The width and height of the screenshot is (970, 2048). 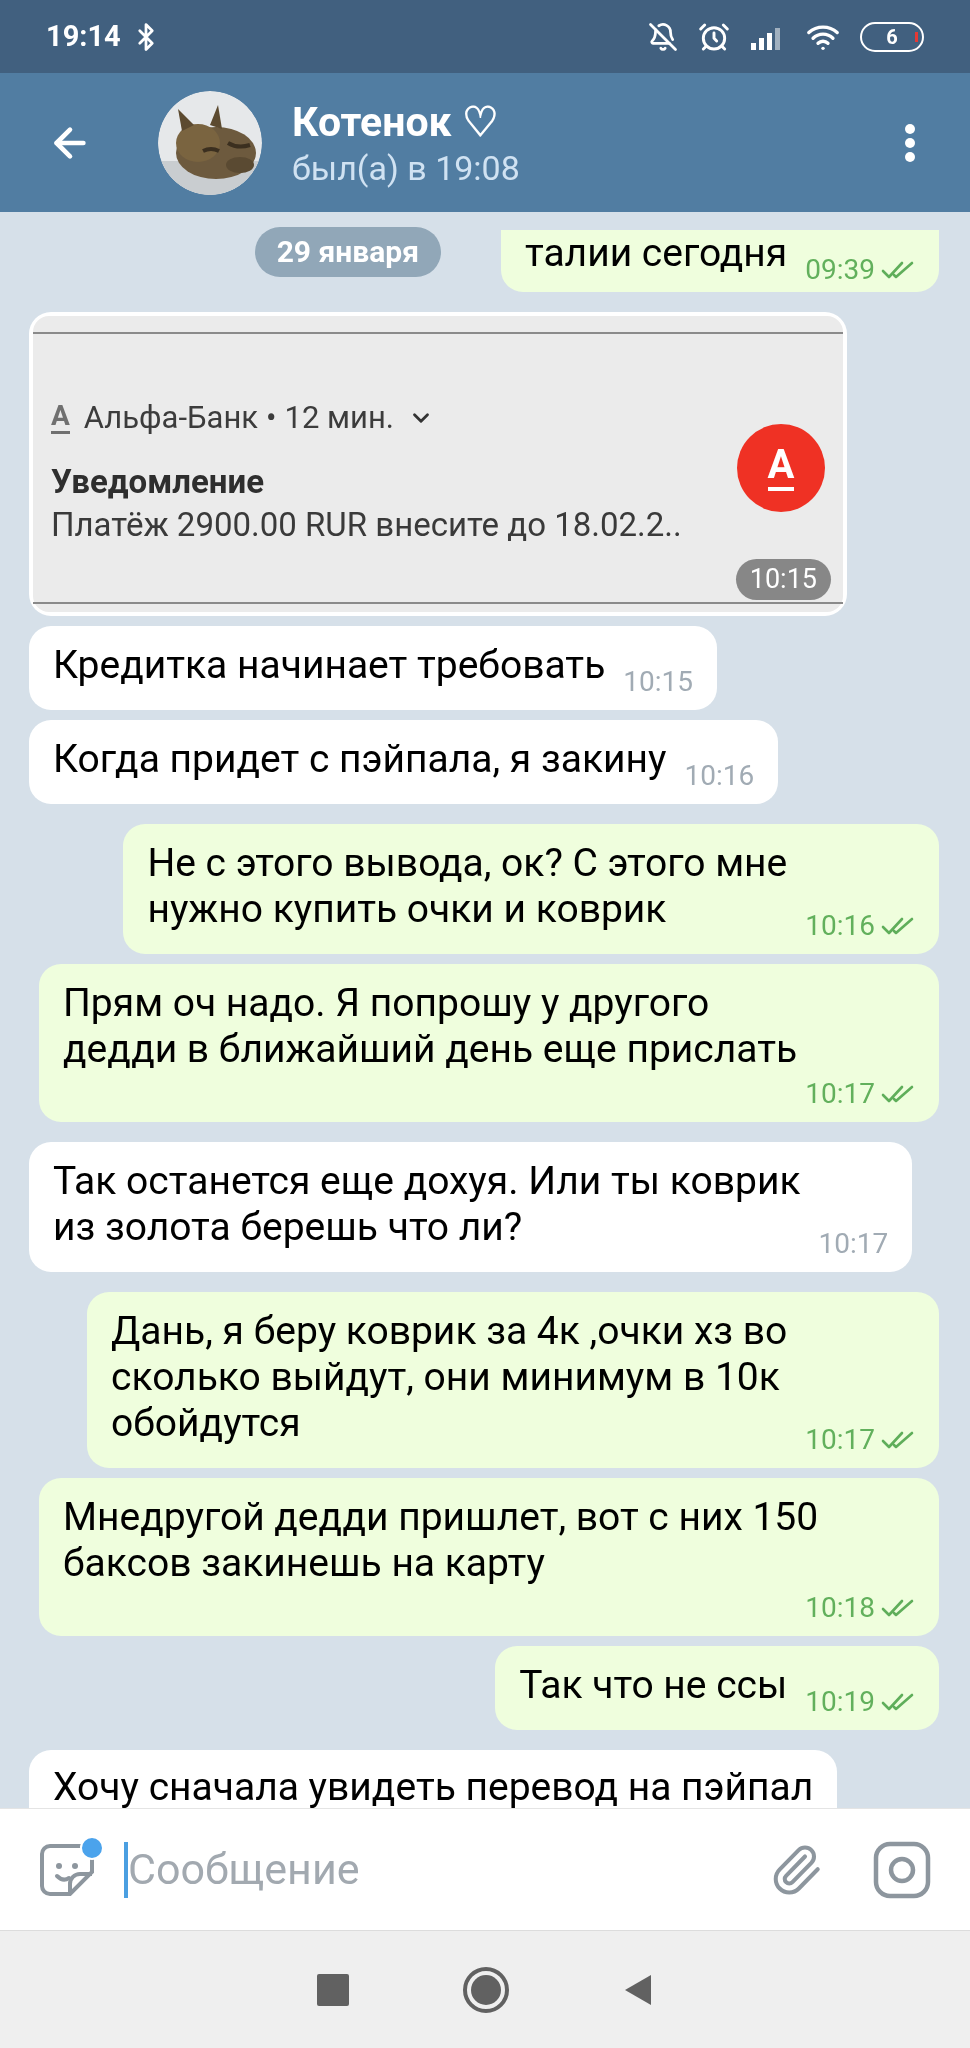 I want to click on incoming-screenshot: А Альфа-Банк • 12 мин. Уведомление Платёж 2900.00 RUR внесите до 18.02.2.. А 10:15, so click(x=438, y=464).